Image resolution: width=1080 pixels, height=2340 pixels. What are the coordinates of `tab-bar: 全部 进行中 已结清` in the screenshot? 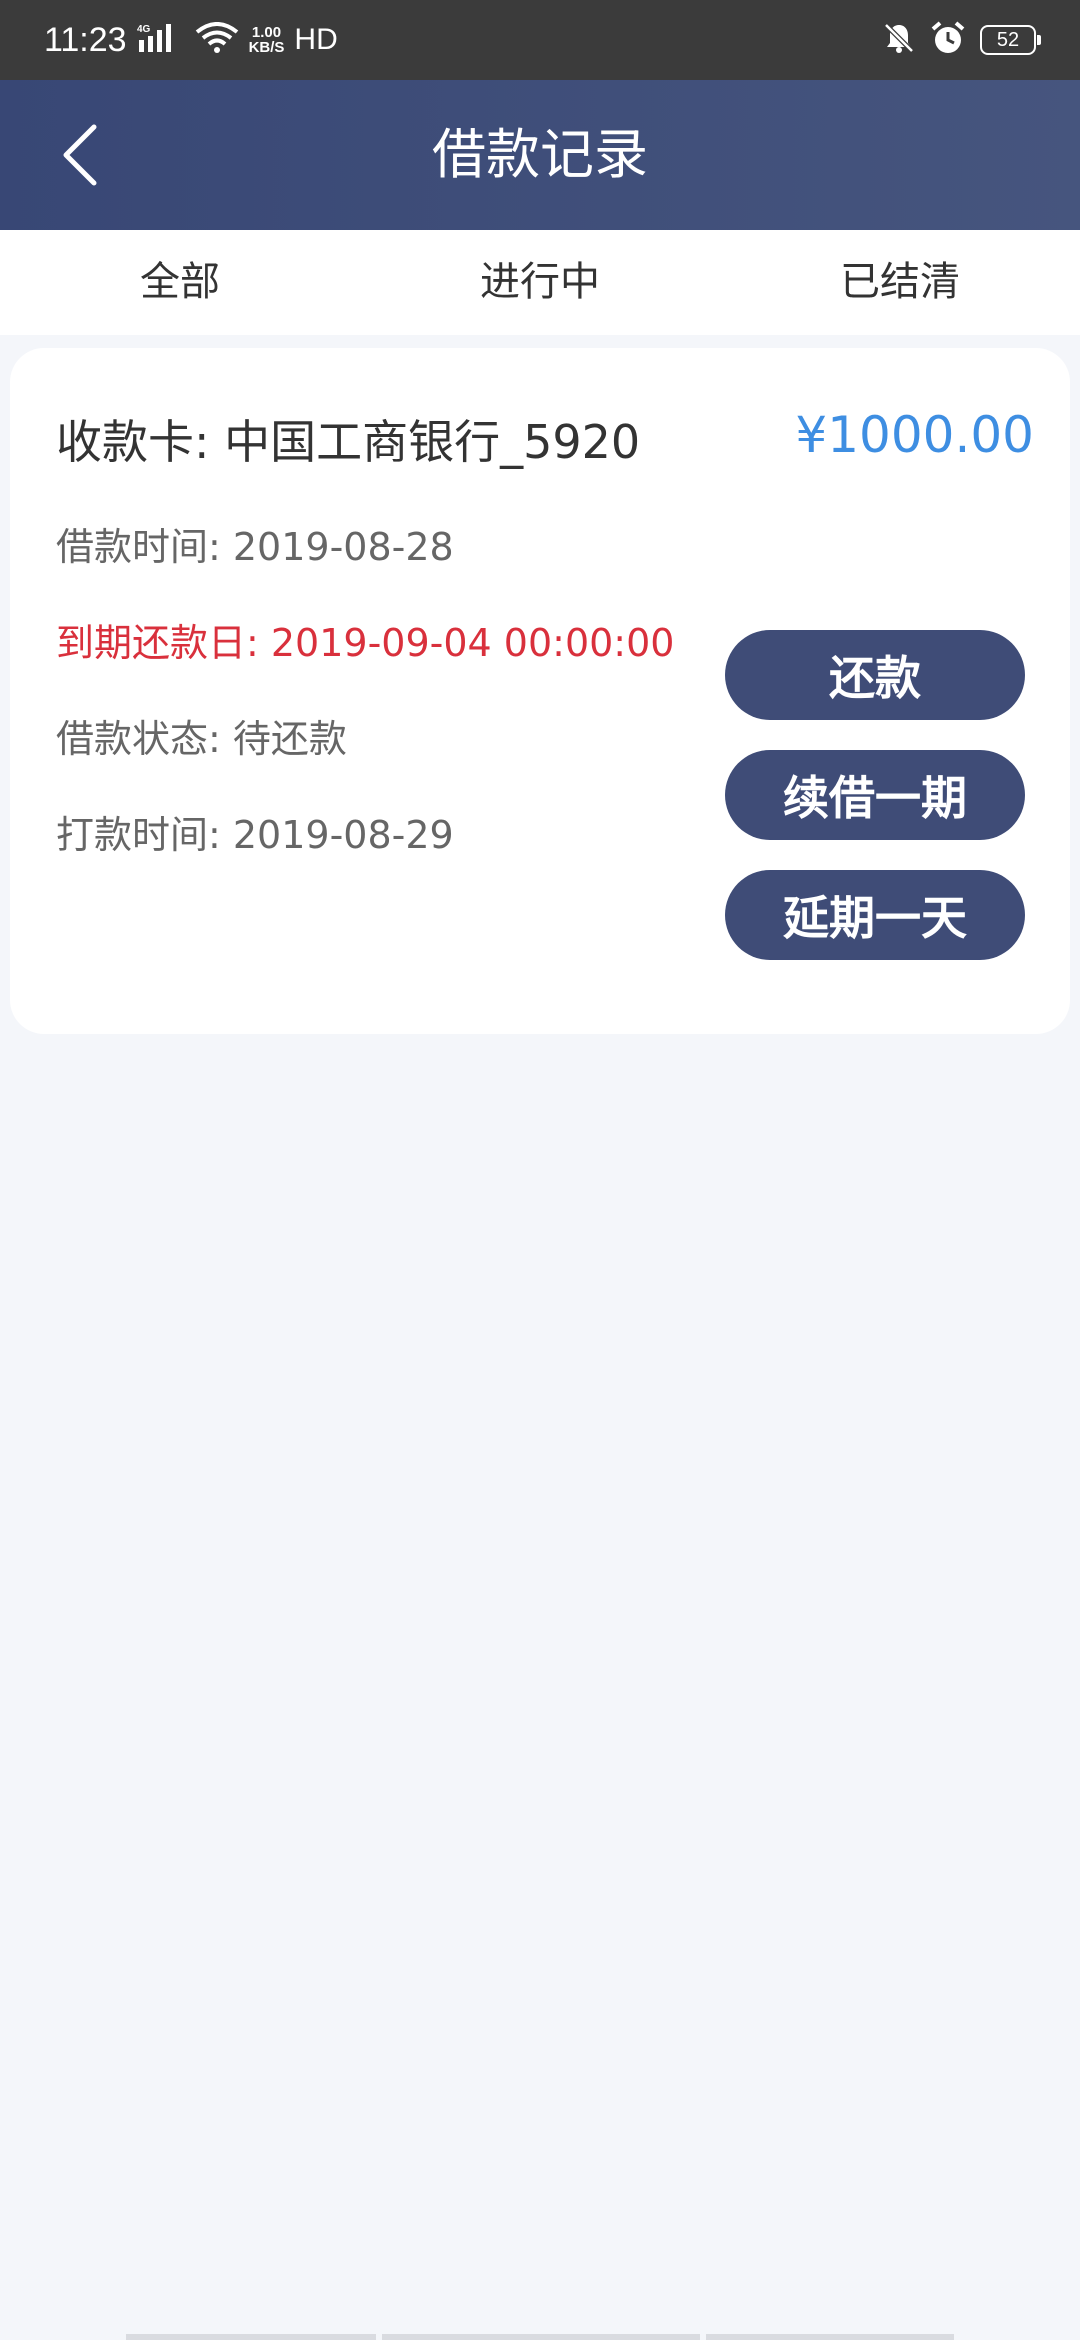 It's located at (540, 282).